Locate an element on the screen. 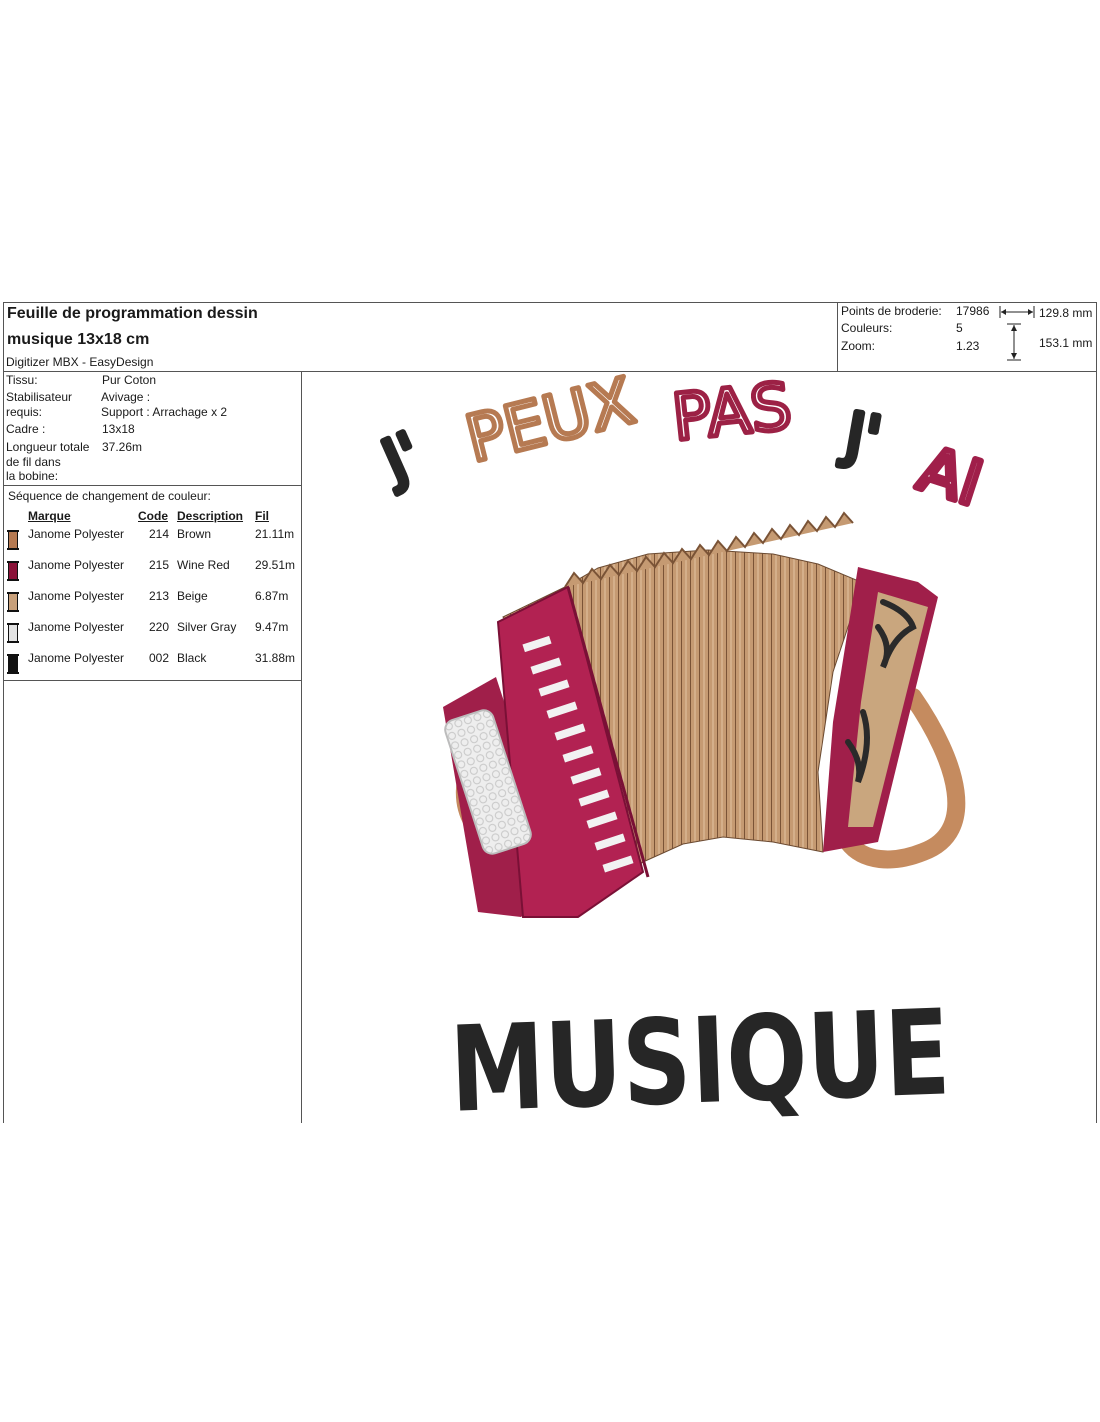 Image resolution: width=1100 pixels, height=1422 pixels. longueur-label-3: la bobine: is located at coordinates (32, 476).